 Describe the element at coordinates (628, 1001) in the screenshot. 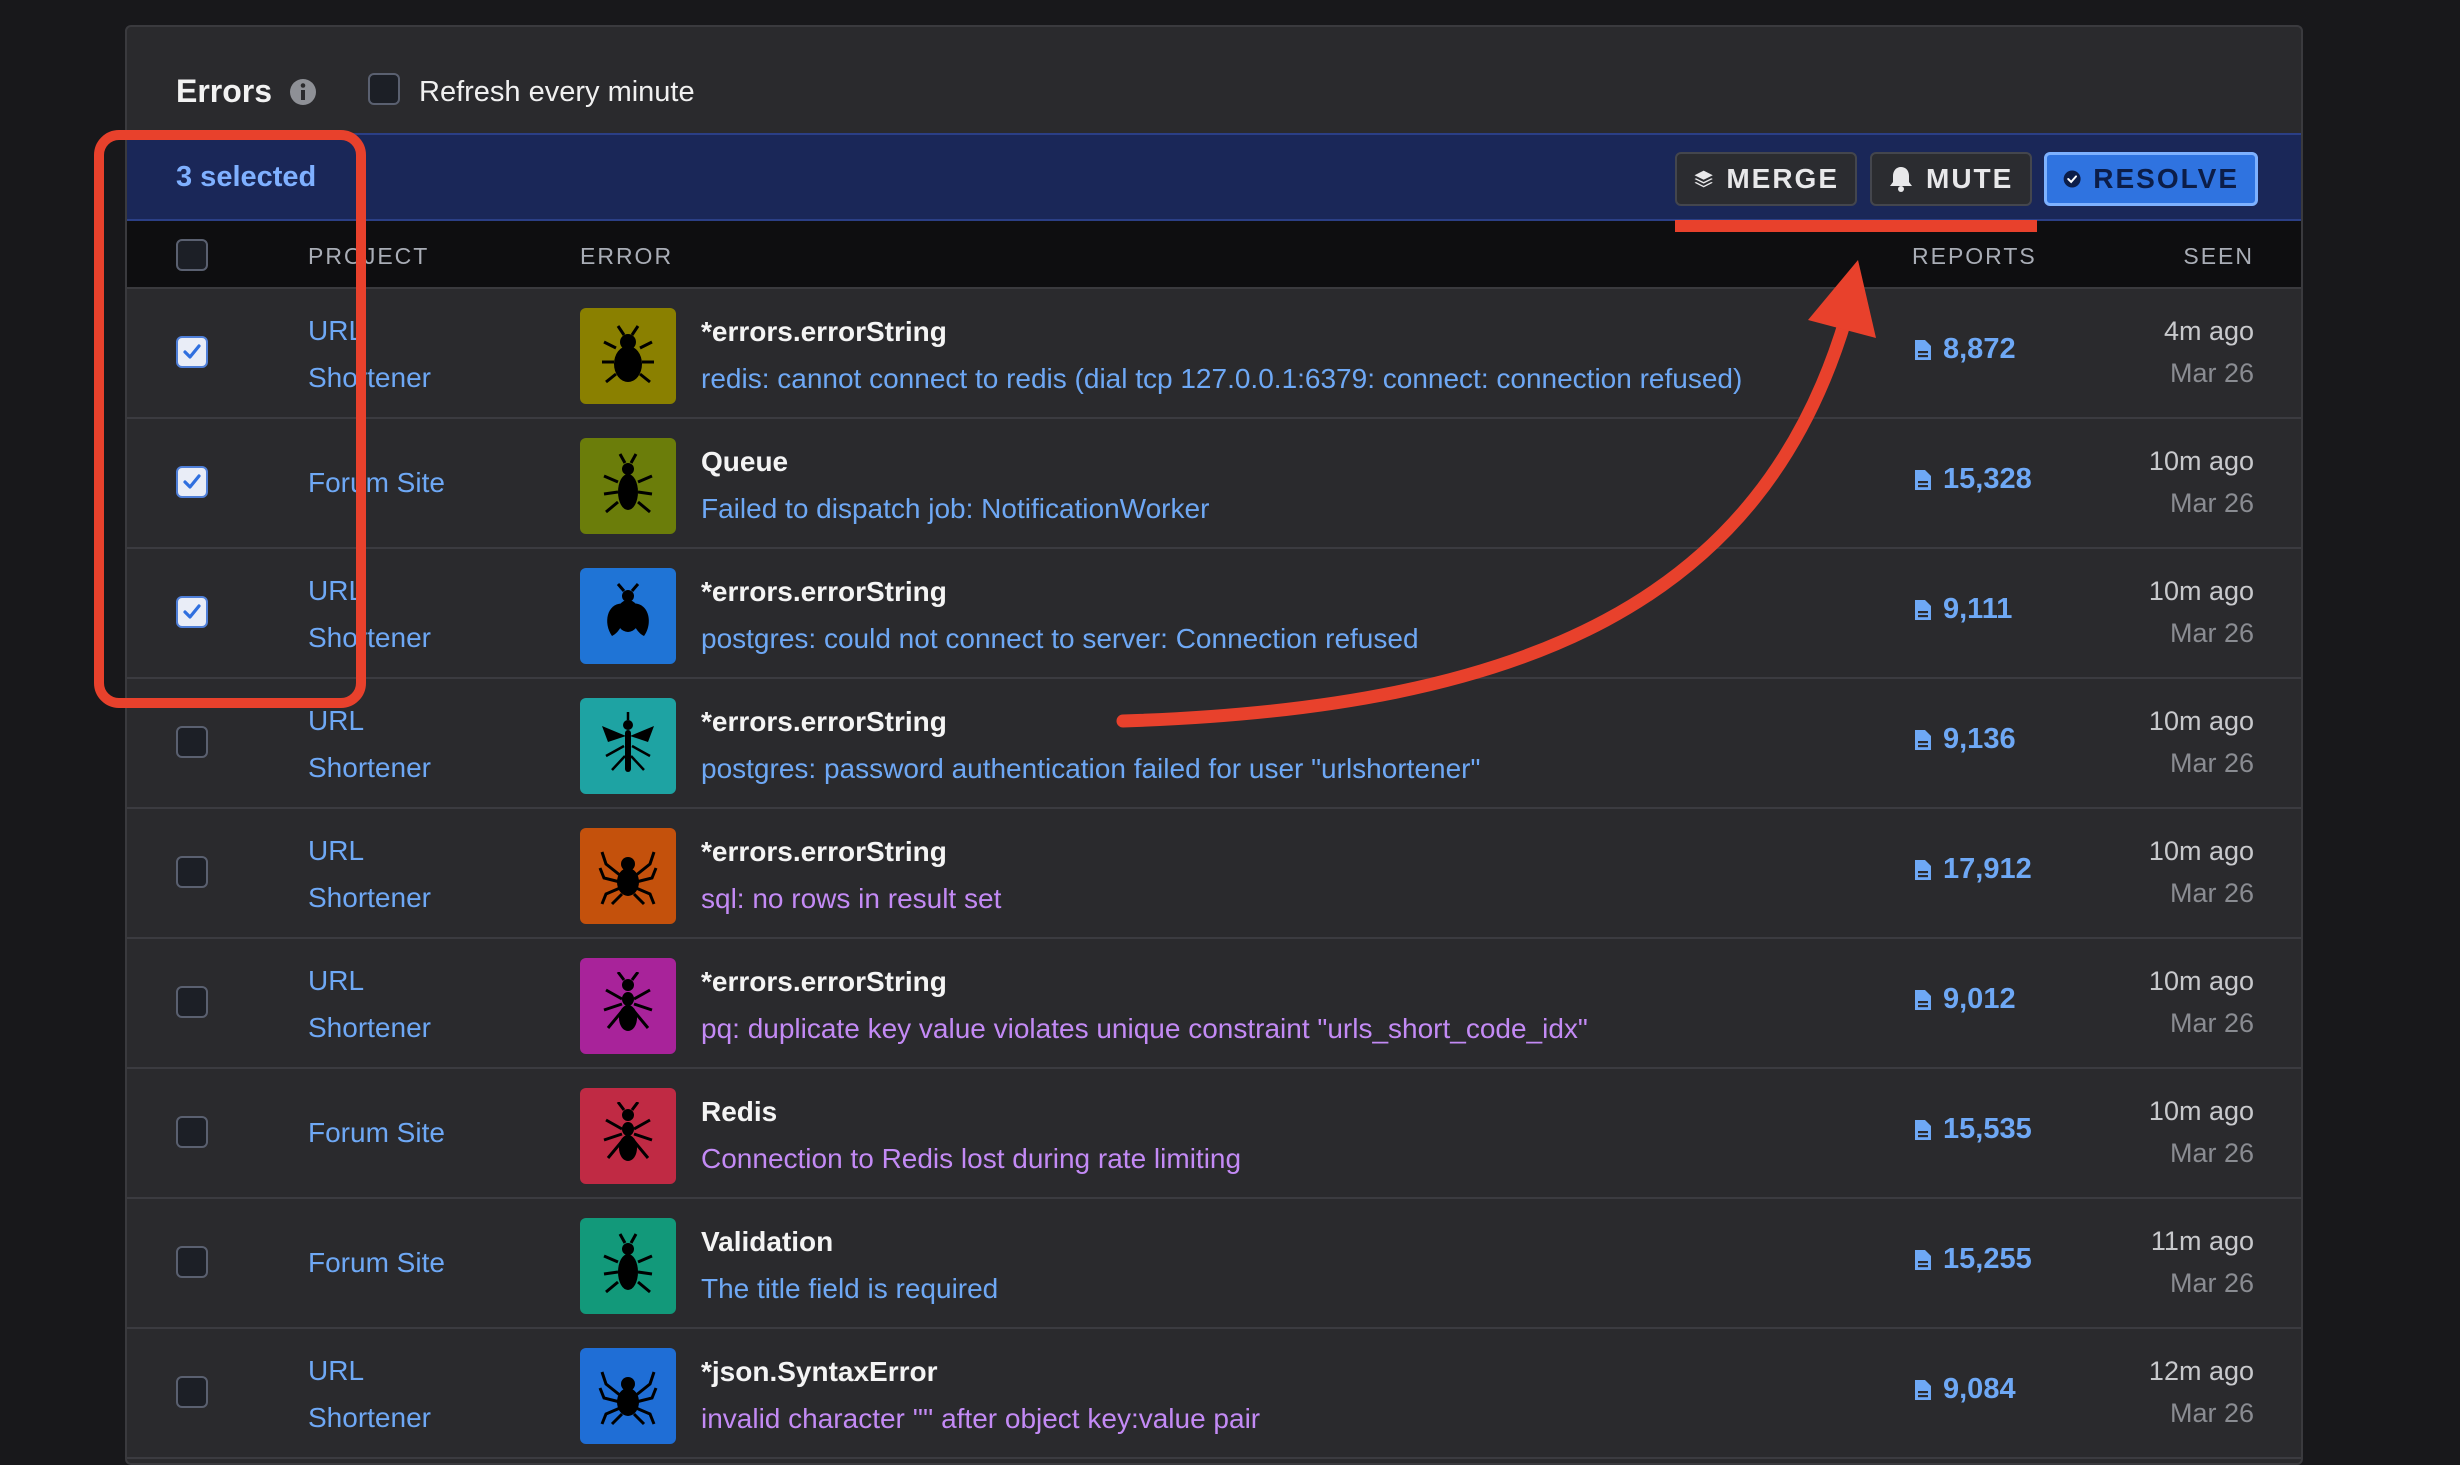

I see `ant-icon` at that location.